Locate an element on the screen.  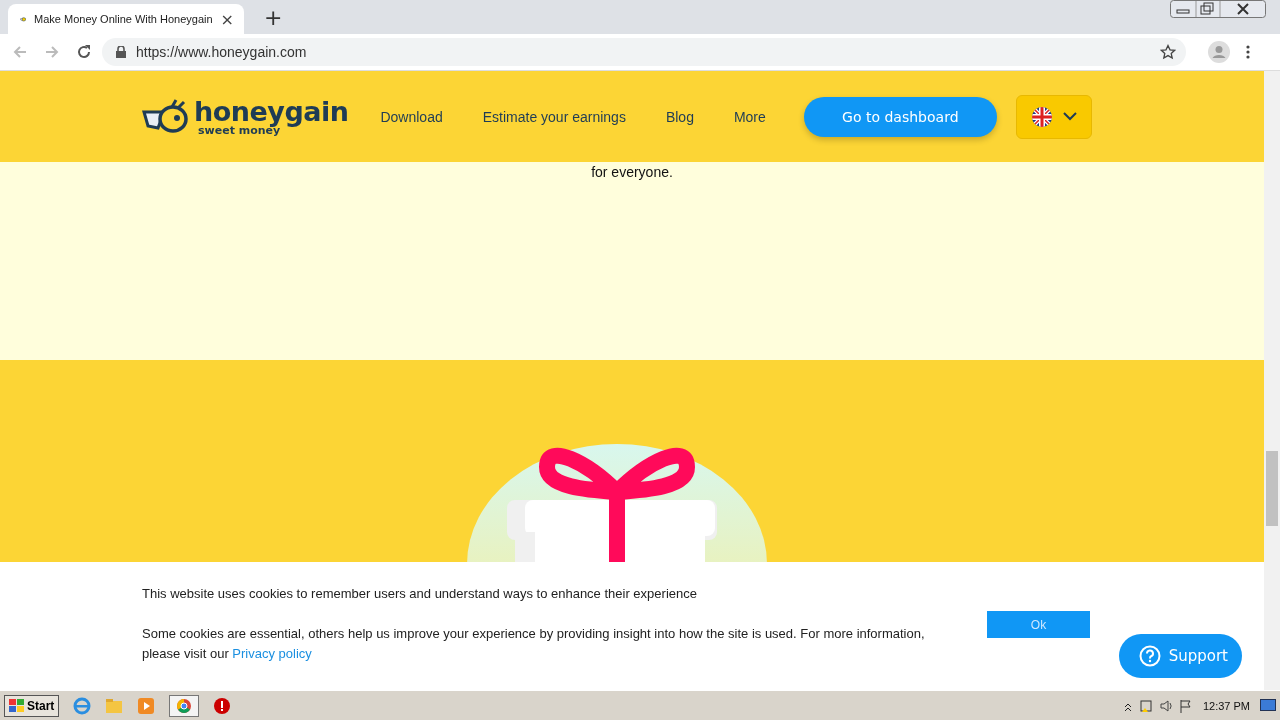
chrome-icon is located at coordinates (184, 705).